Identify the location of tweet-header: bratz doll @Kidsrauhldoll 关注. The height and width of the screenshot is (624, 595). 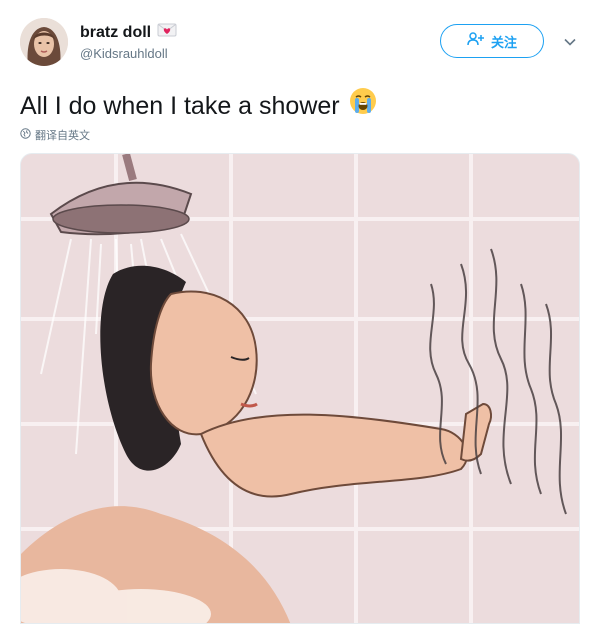
(300, 46).